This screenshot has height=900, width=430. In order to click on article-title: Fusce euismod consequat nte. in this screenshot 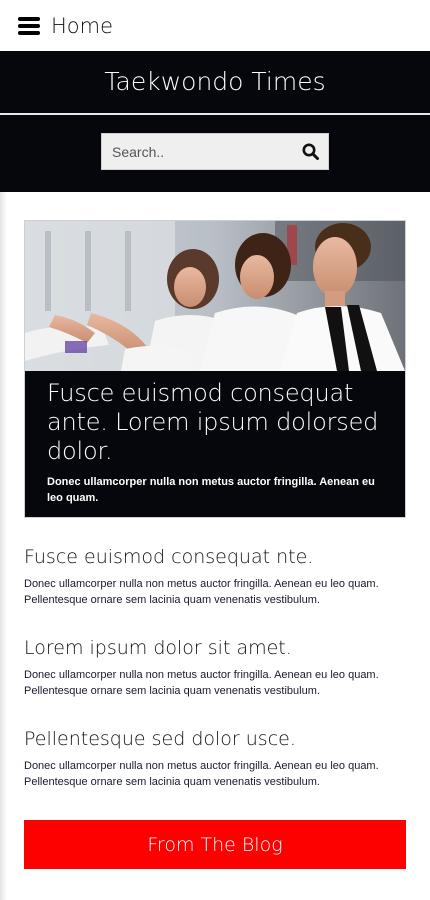, I will do `click(215, 557)`.